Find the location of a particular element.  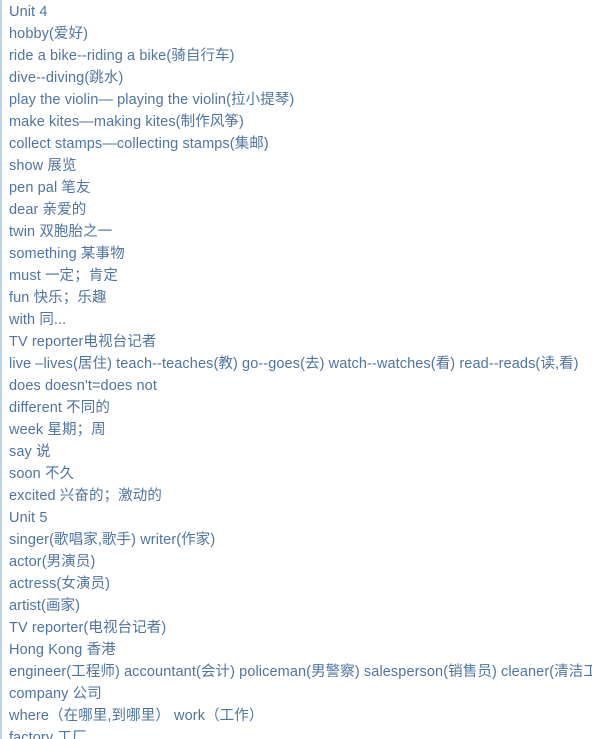

vocabulary-line: twin 双胞胎之一 is located at coordinates (61, 232).